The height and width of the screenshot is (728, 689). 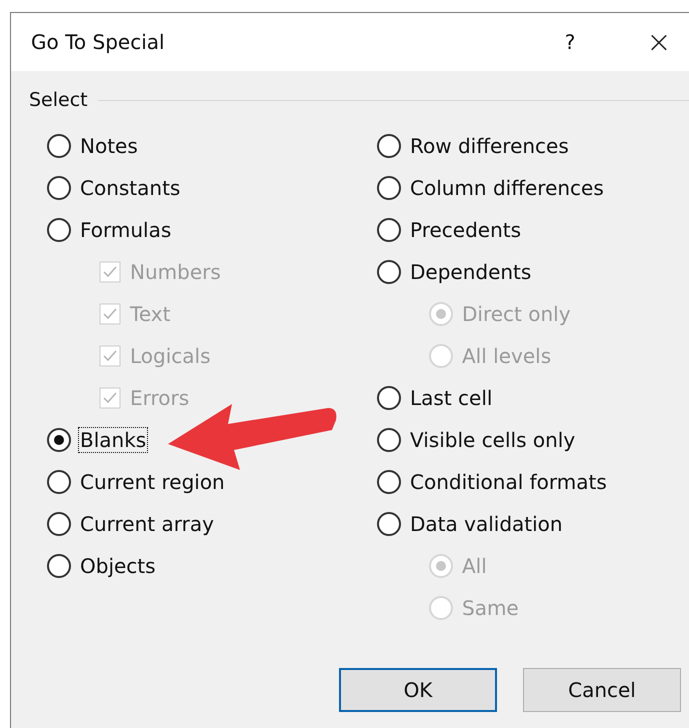 What do you see at coordinates (125, 230) in the screenshot?
I see `option-label: Formulas` at bounding box center [125, 230].